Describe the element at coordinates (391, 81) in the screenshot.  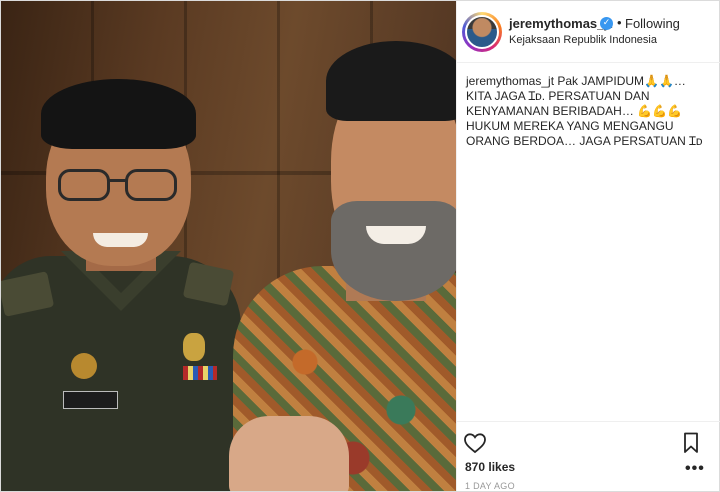
I see `right-person-hair` at that location.